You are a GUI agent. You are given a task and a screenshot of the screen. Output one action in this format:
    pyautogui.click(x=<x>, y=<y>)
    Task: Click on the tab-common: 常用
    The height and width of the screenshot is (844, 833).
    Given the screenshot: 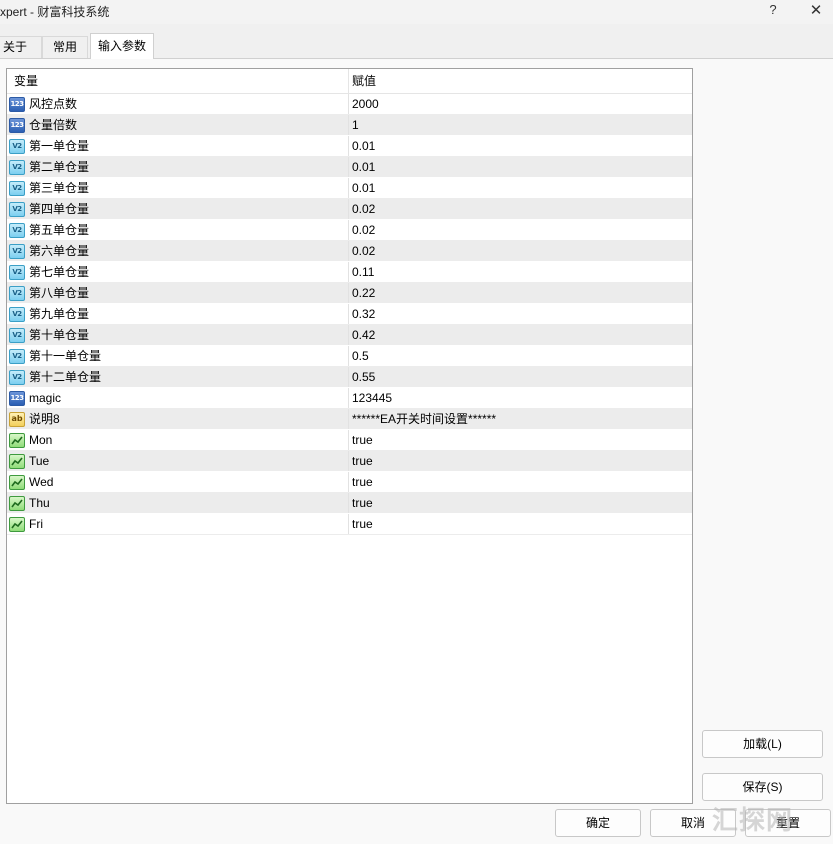 What is the action you would take?
    pyautogui.click(x=65, y=47)
    